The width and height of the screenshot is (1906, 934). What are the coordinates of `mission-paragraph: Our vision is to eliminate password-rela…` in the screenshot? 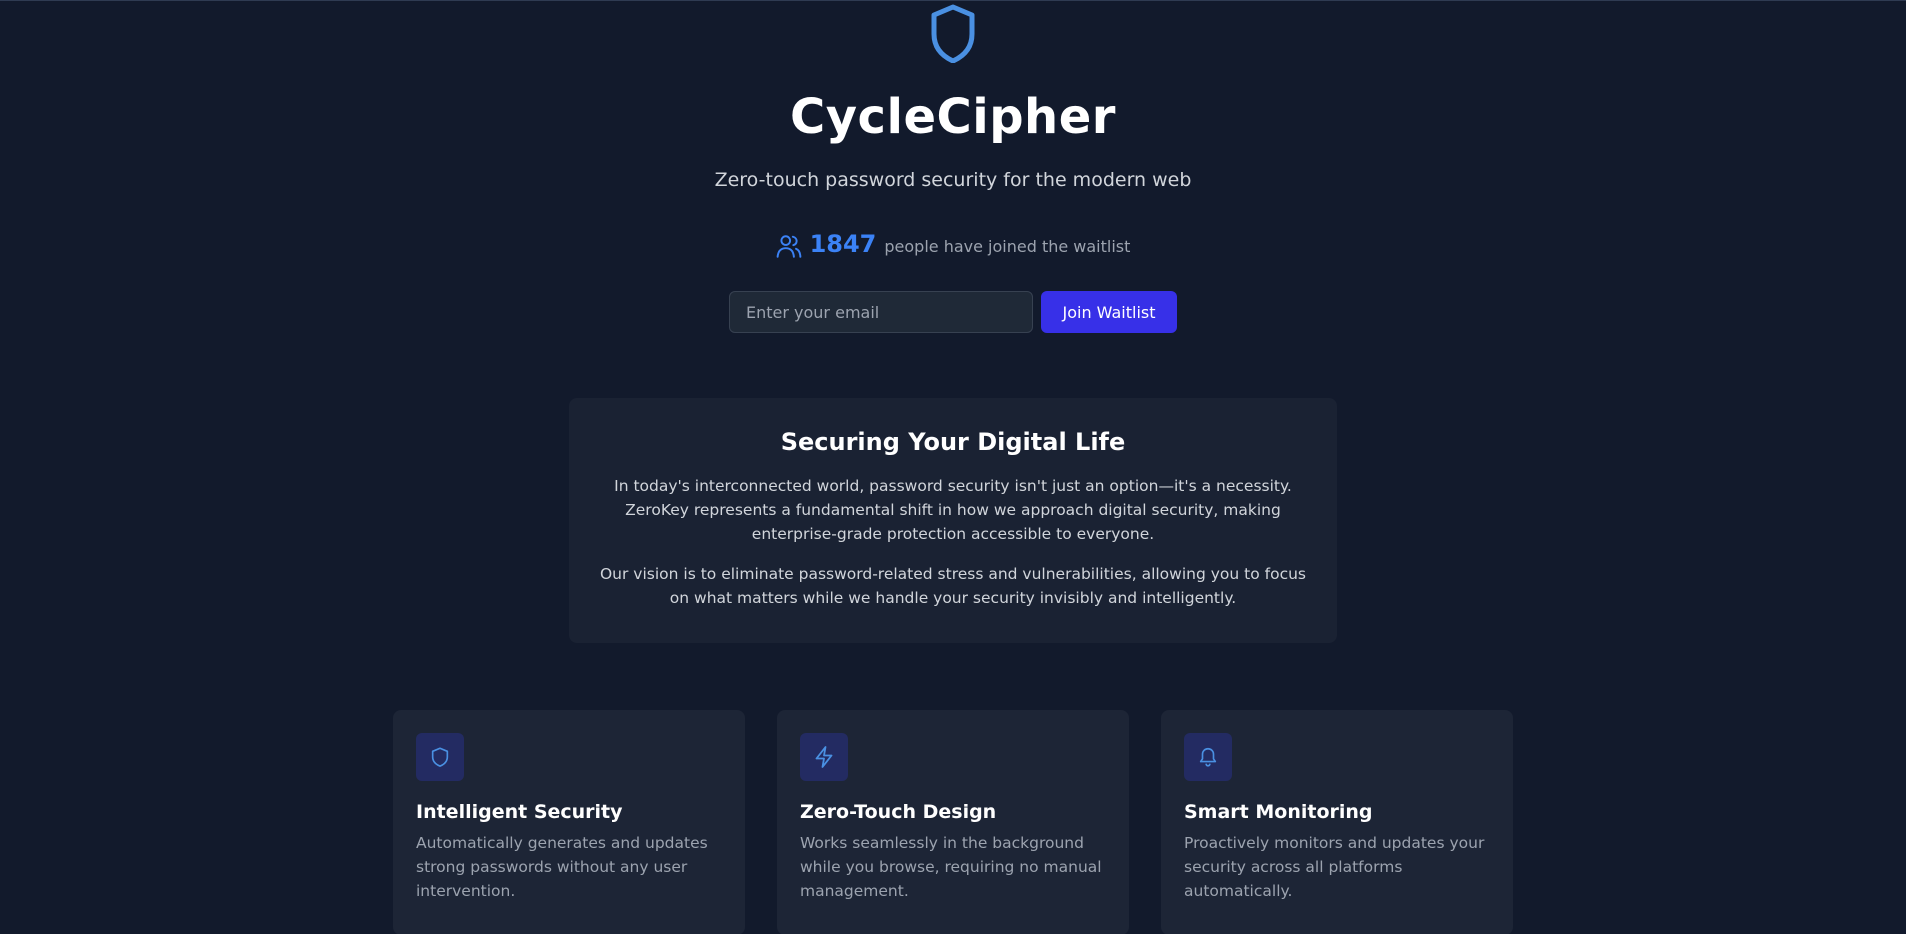 It's located at (952, 586).